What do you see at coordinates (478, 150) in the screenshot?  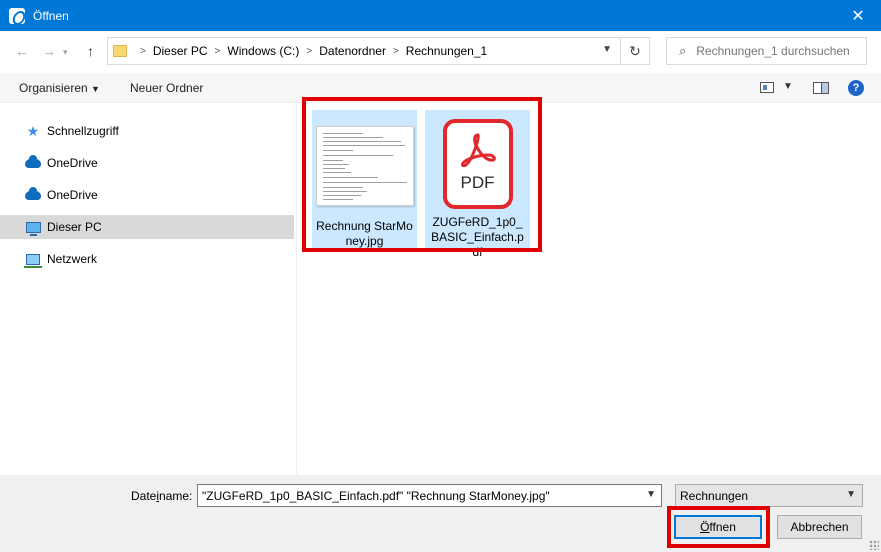 I see `acrobat-icon` at bounding box center [478, 150].